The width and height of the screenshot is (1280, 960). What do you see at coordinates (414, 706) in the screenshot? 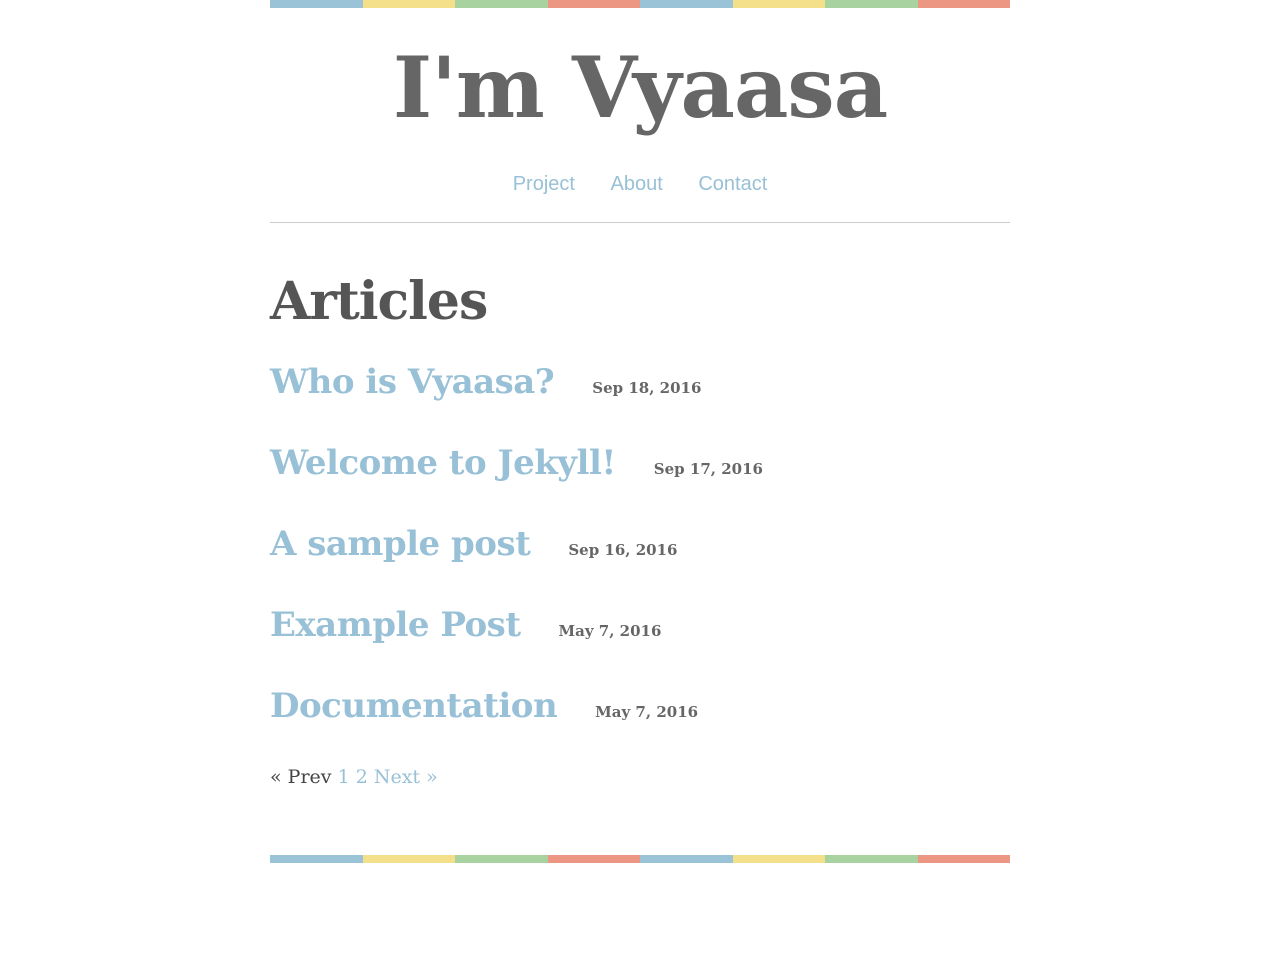
I see `post-title-link: Documentation` at bounding box center [414, 706].